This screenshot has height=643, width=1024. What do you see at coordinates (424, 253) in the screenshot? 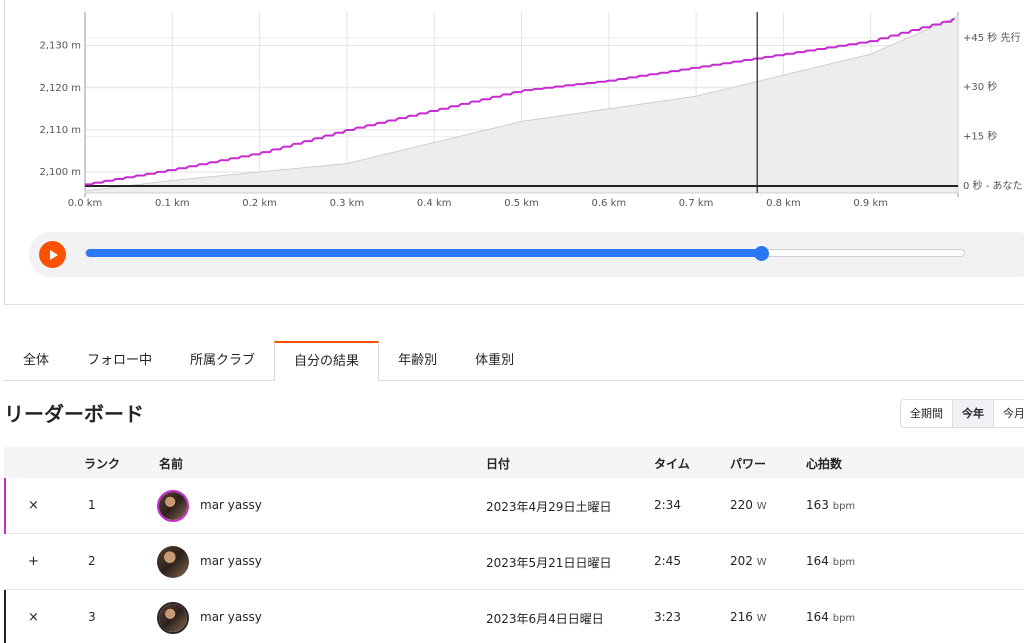
I see `replay-progress-fill` at bounding box center [424, 253].